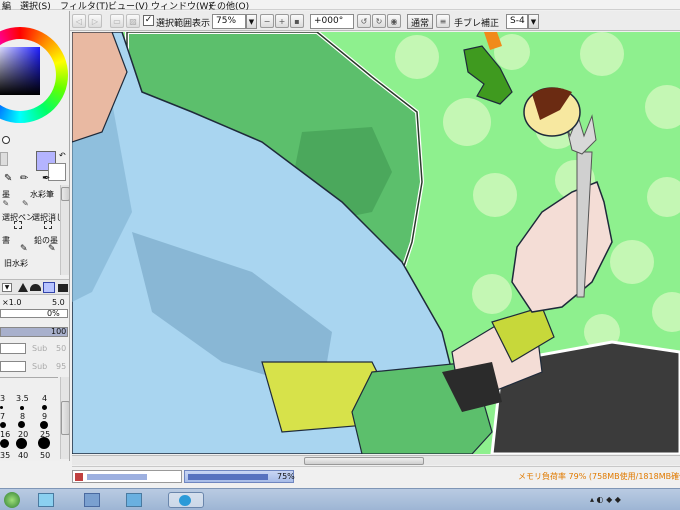 This screenshot has height=510, width=680. What do you see at coordinates (61, 366) in the screenshot?
I see `sub-option-2-value: 95` at bounding box center [61, 366].